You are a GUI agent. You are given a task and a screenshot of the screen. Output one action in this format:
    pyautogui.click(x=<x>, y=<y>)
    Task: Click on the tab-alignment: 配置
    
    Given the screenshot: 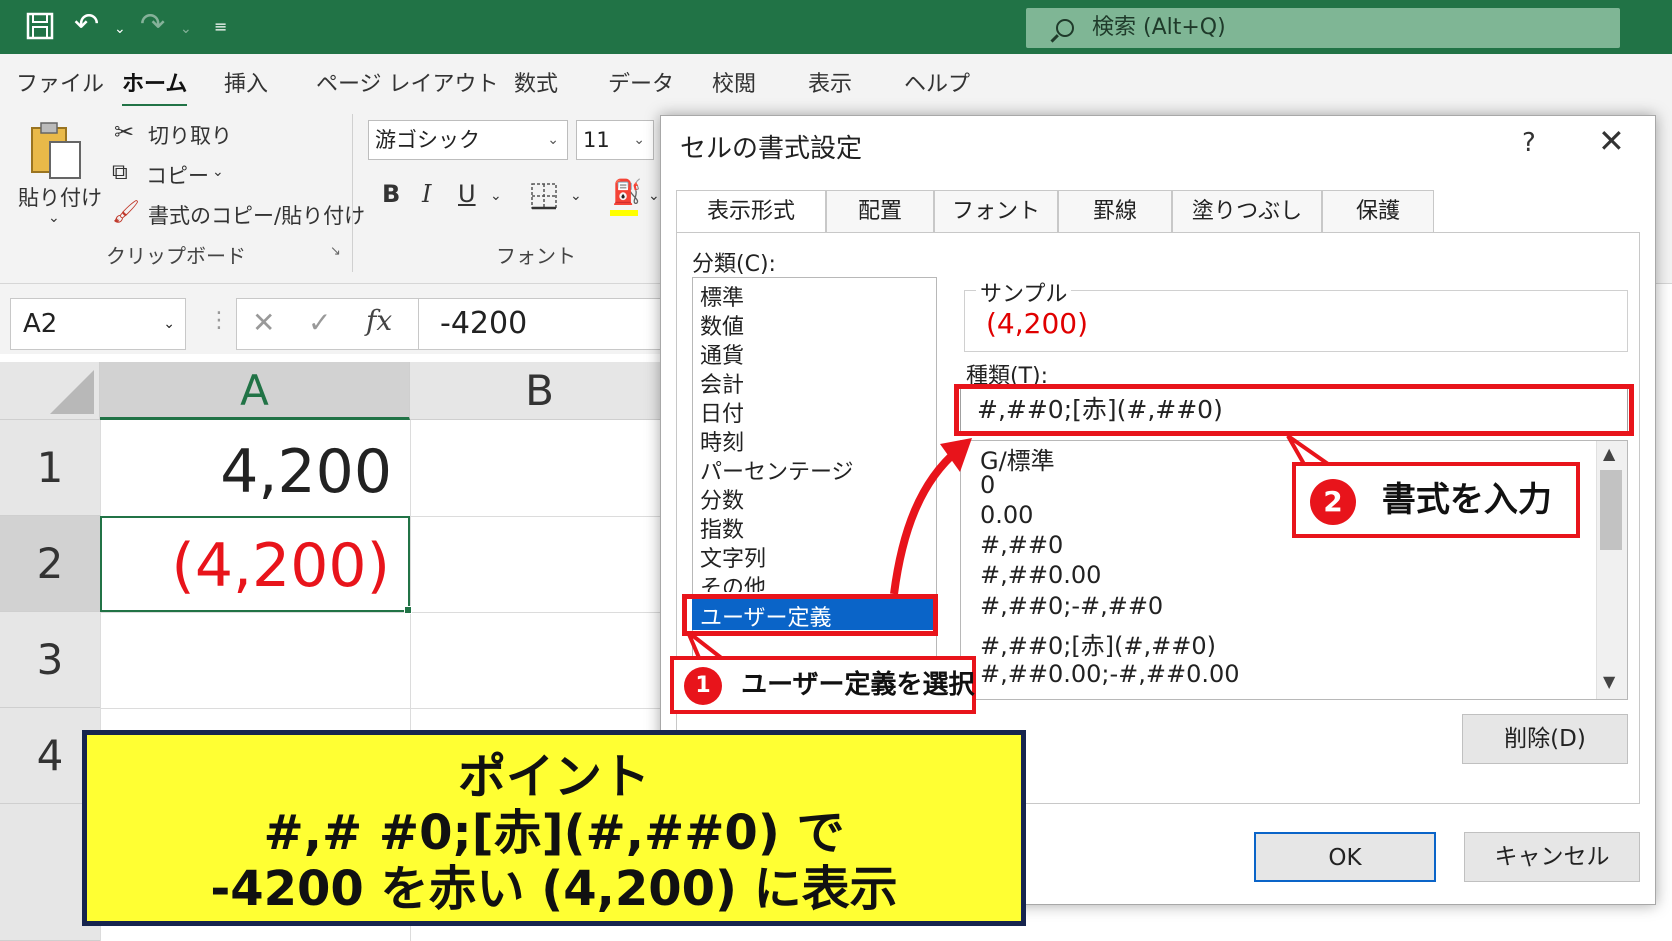 What is the action you would take?
    pyautogui.click(x=880, y=211)
    